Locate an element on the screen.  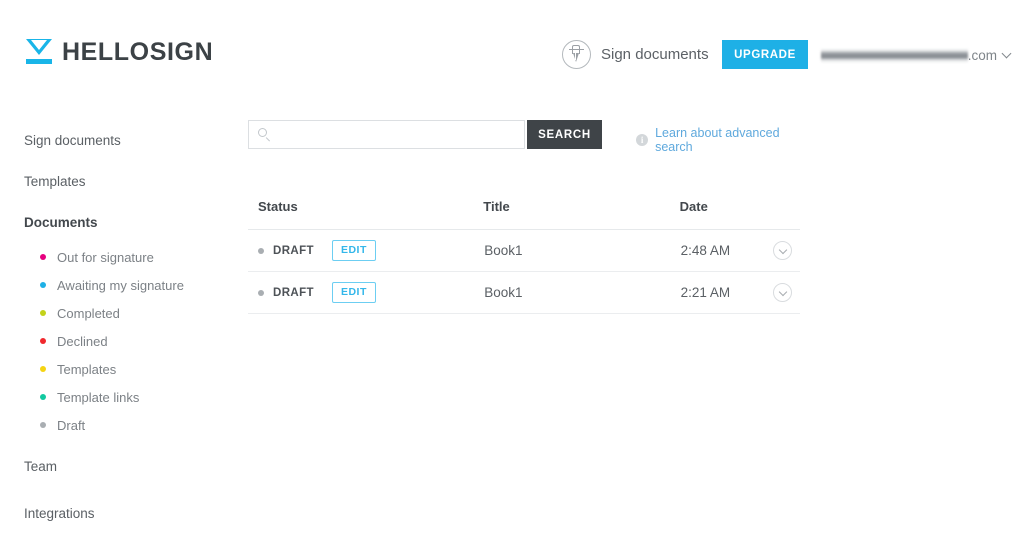
sidebar-item-team: Team is located at coordinates (118, 466).